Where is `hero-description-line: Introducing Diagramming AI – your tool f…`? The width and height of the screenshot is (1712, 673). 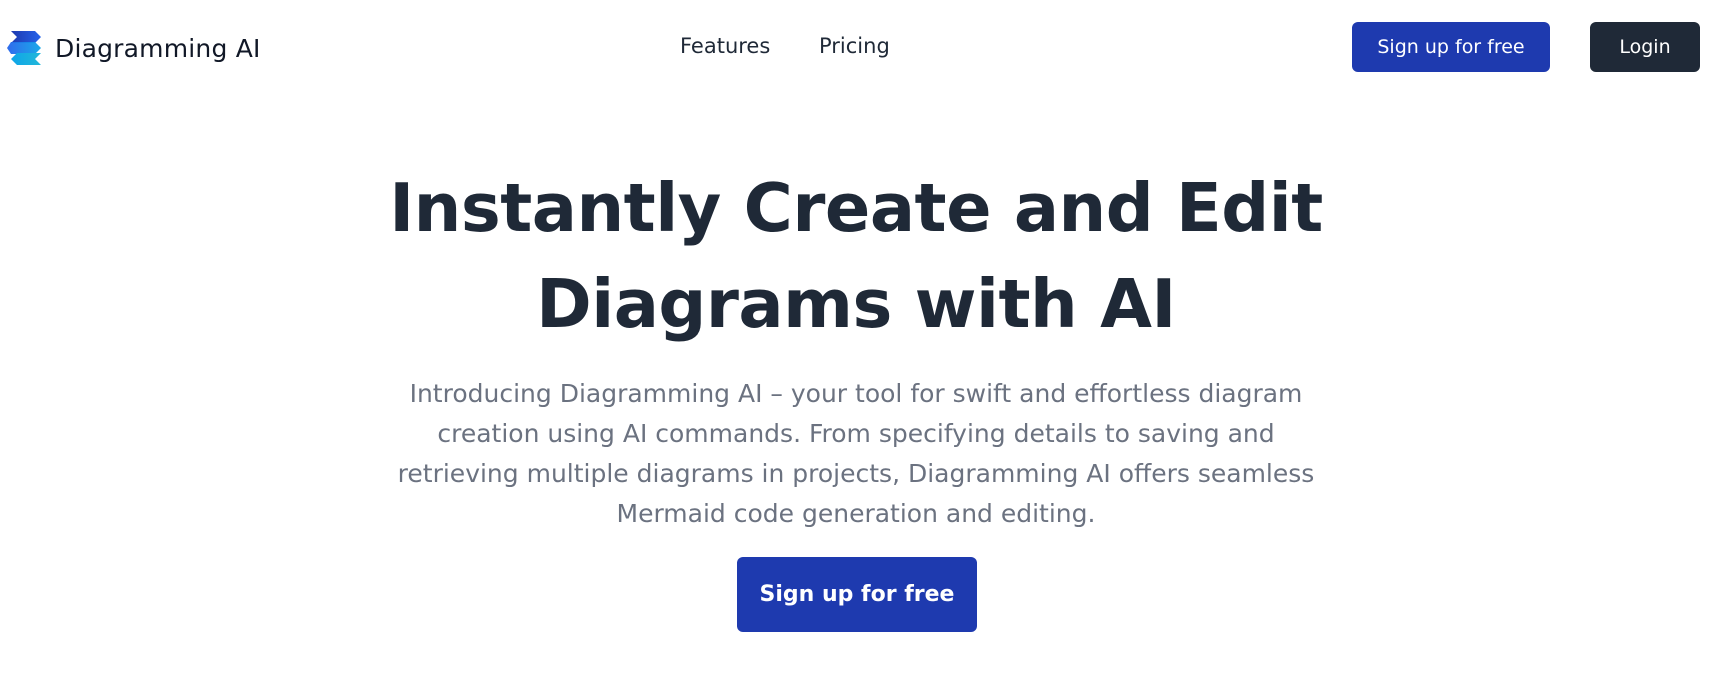
hero-description-line: Introducing Diagramming AI – your tool f… is located at coordinates (856, 393).